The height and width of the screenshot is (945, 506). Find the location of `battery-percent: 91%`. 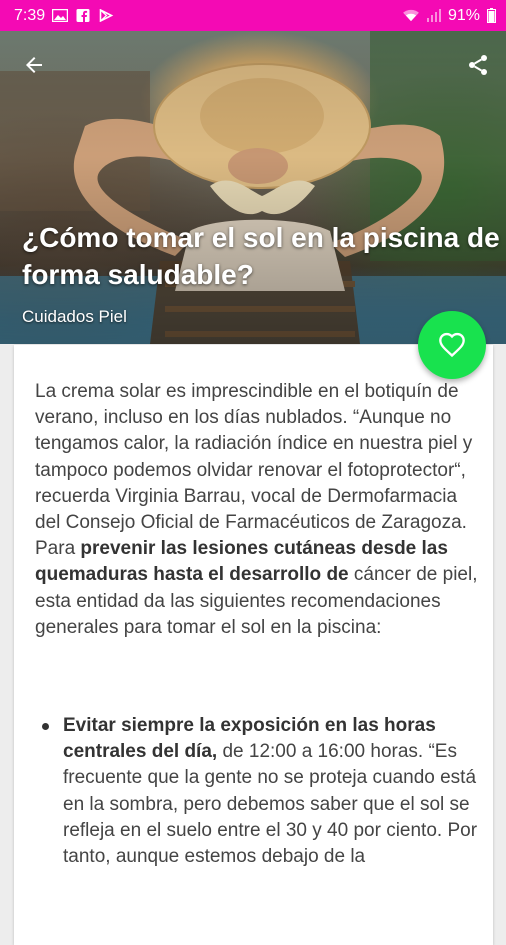

battery-percent: 91% is located at coordinates (463, 15).